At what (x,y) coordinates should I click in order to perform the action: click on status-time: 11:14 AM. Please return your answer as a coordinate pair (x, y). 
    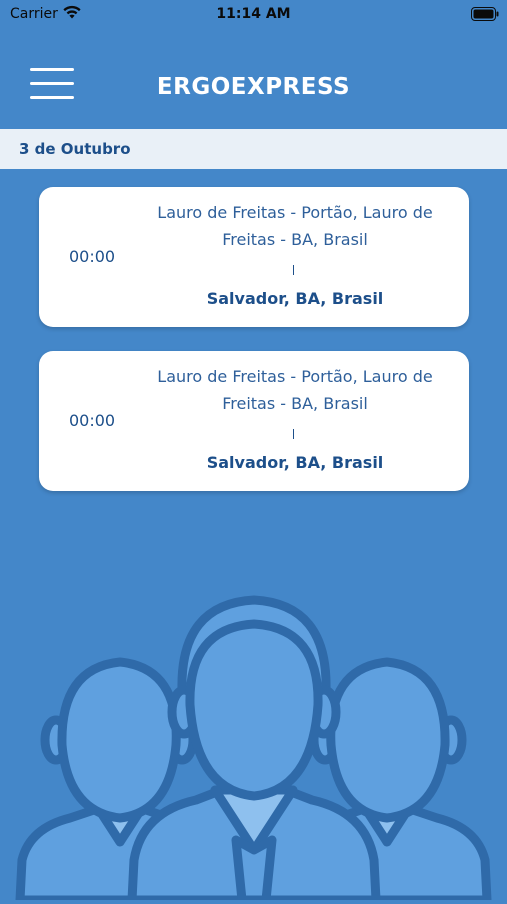
    Looking at the image, I should click on (253, 14).